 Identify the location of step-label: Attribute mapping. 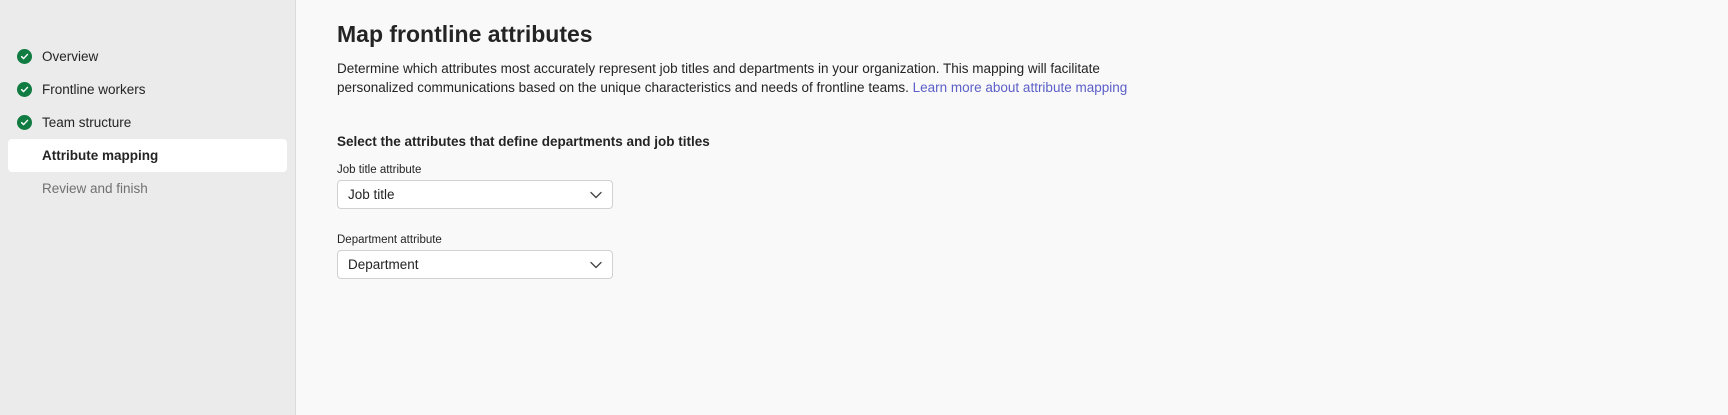
(100, 155).